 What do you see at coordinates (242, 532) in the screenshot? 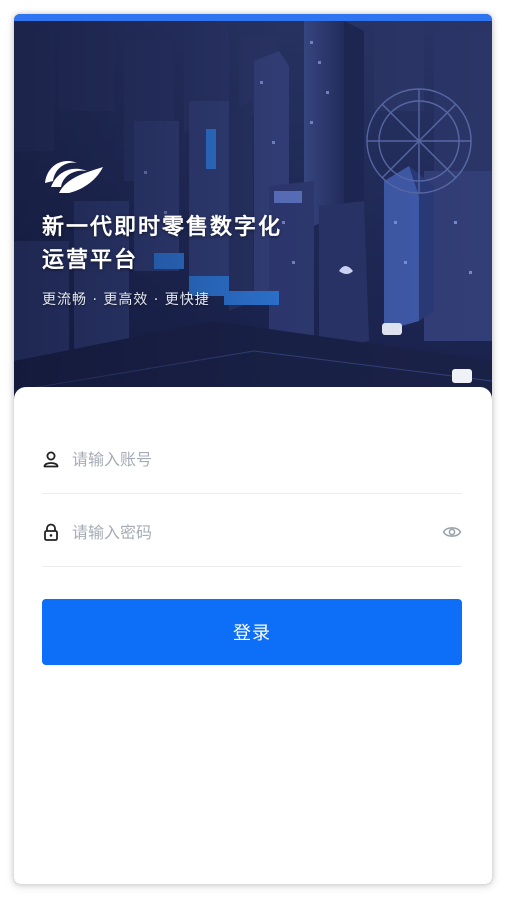
I see `password-input` at bounding box center [242, 532].